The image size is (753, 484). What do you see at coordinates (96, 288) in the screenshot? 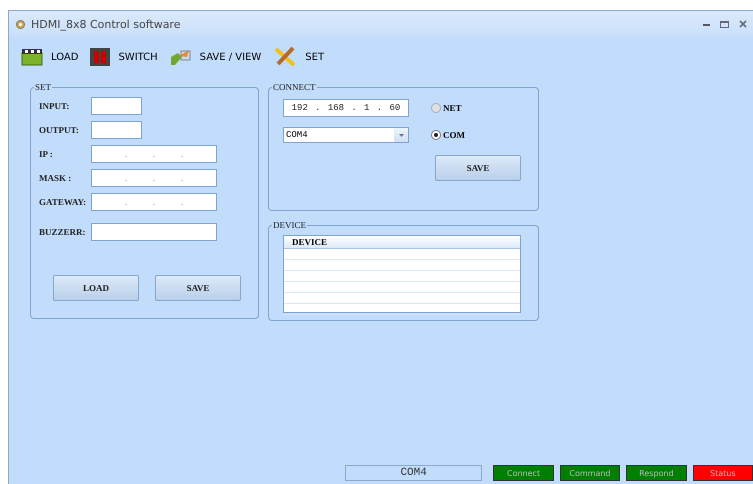
I see `panel-button: LOAD` at bounding box center [96, 288].